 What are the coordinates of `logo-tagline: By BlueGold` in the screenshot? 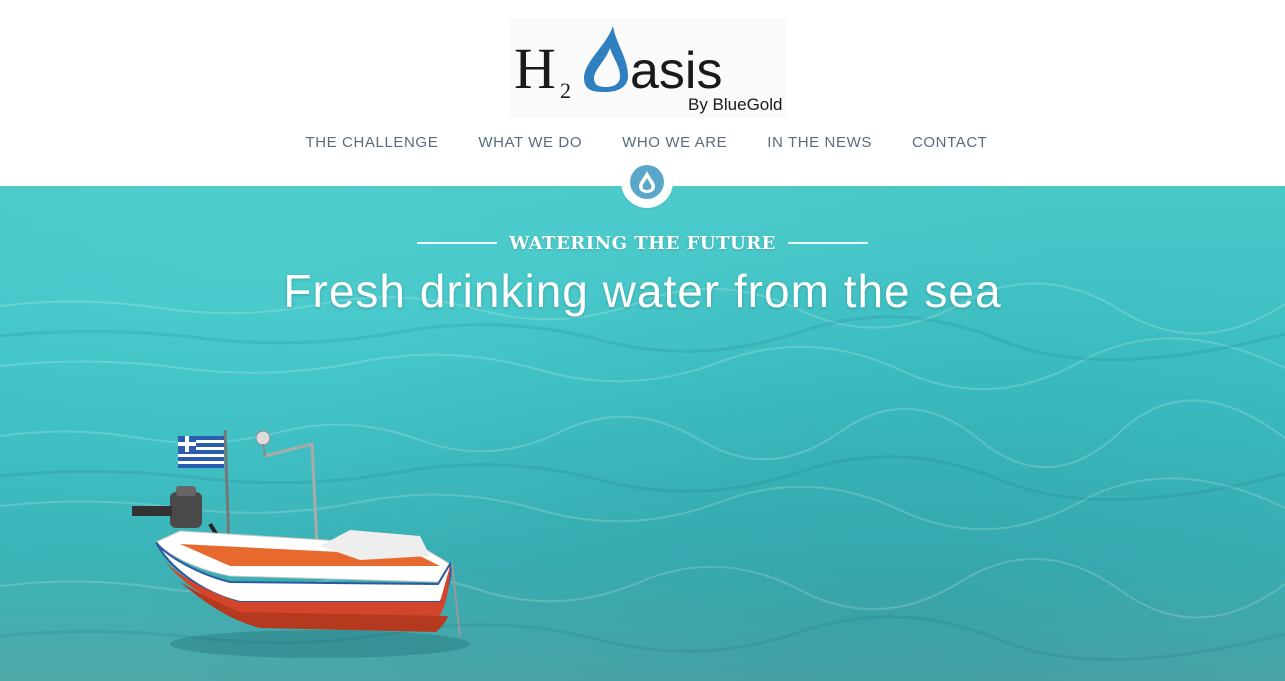 It's located at (735, 104).